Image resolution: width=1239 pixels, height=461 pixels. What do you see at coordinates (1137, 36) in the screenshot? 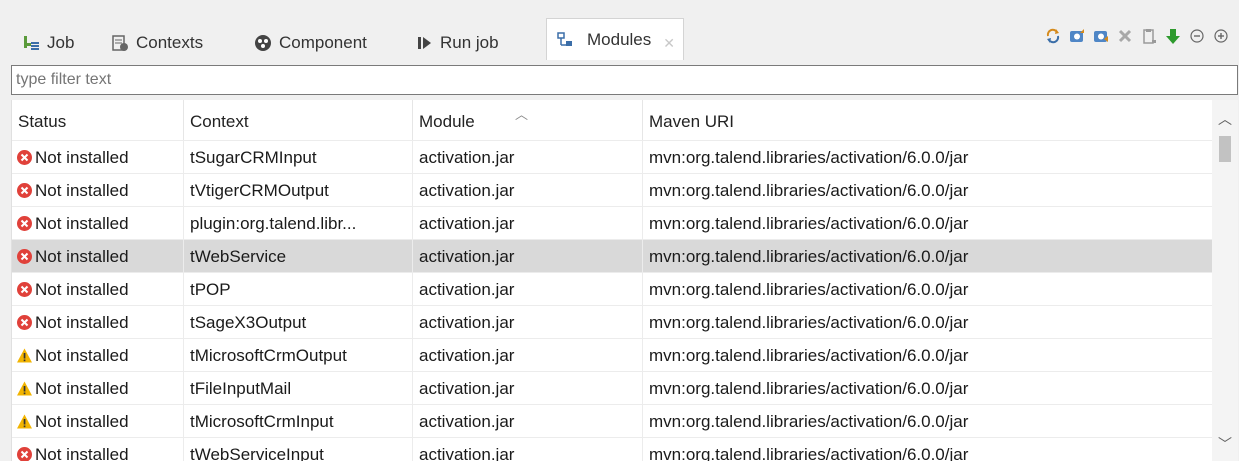
I see `view-toolbar` at bounding box center [1137, 36].